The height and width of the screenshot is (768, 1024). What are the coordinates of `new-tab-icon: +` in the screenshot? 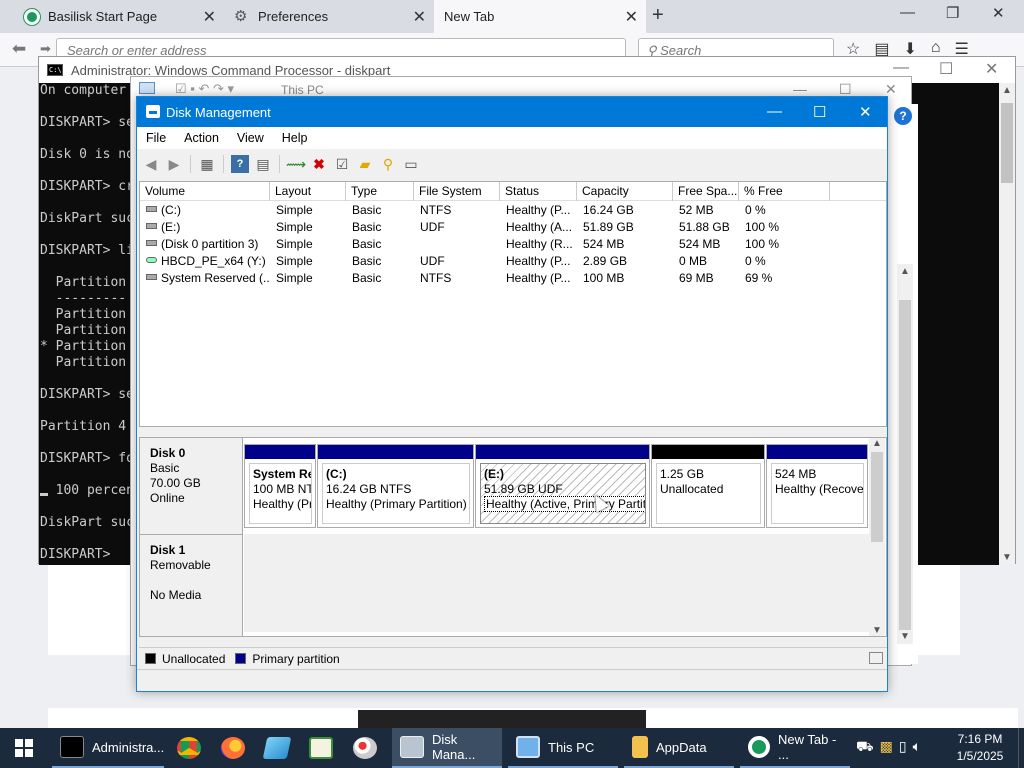 It's located at (658, 15).